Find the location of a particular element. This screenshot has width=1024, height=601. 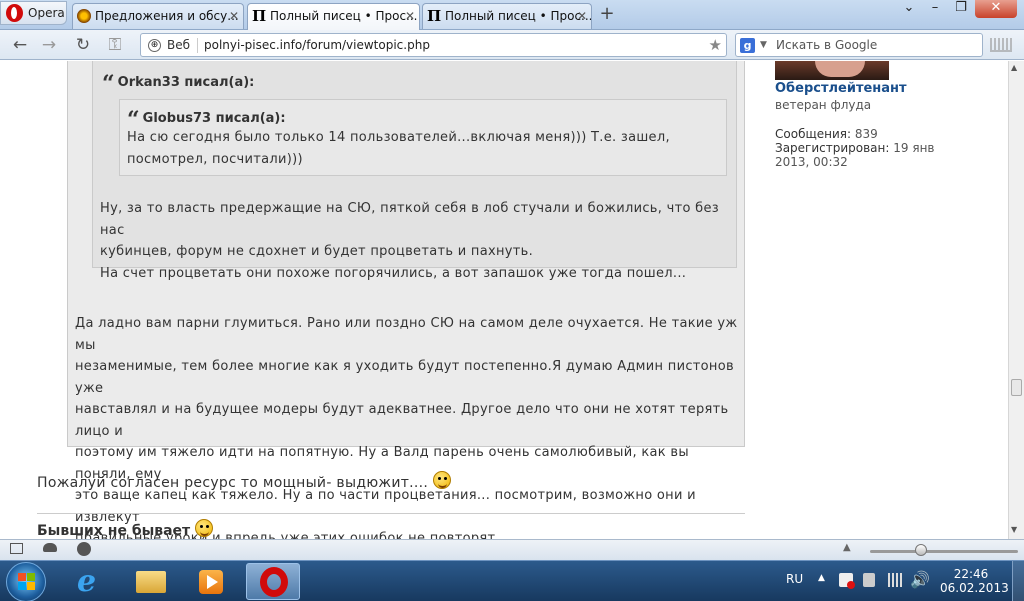

author-registered: Зарегистрирован: 19 янв 2013, 00:32 is located at coordinates (855, 155).